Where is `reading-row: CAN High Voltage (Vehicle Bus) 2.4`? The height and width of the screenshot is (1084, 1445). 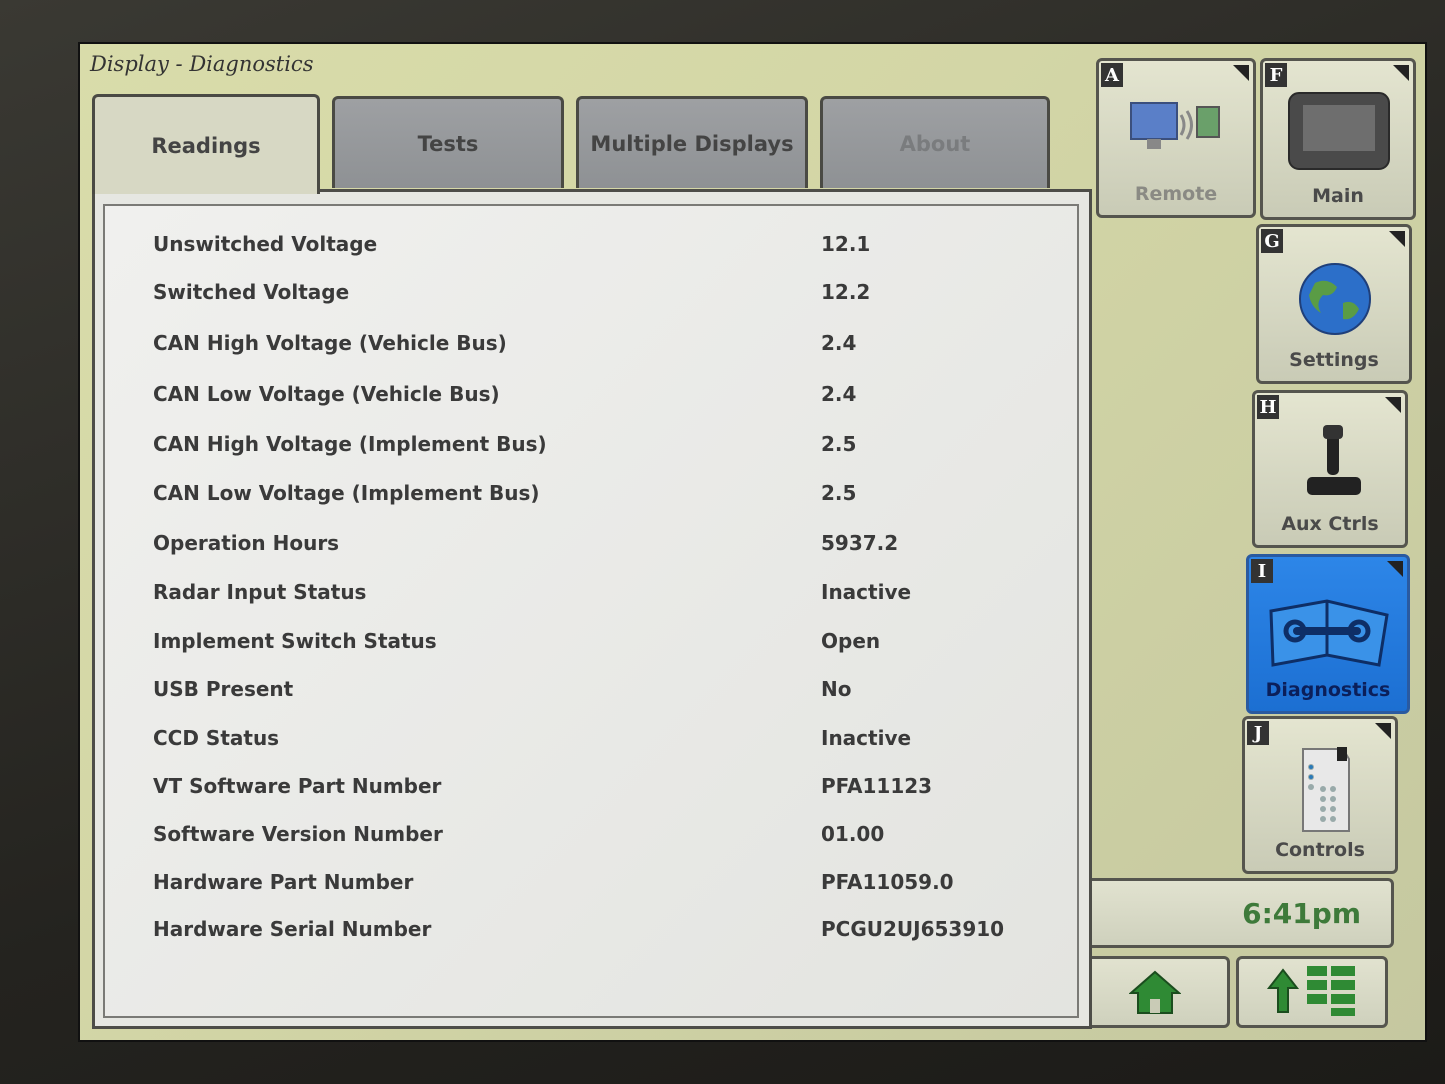
reading-row: CAN High Voltage (Vehicle Bus) 2.4 is located at coordinates (591, 347).